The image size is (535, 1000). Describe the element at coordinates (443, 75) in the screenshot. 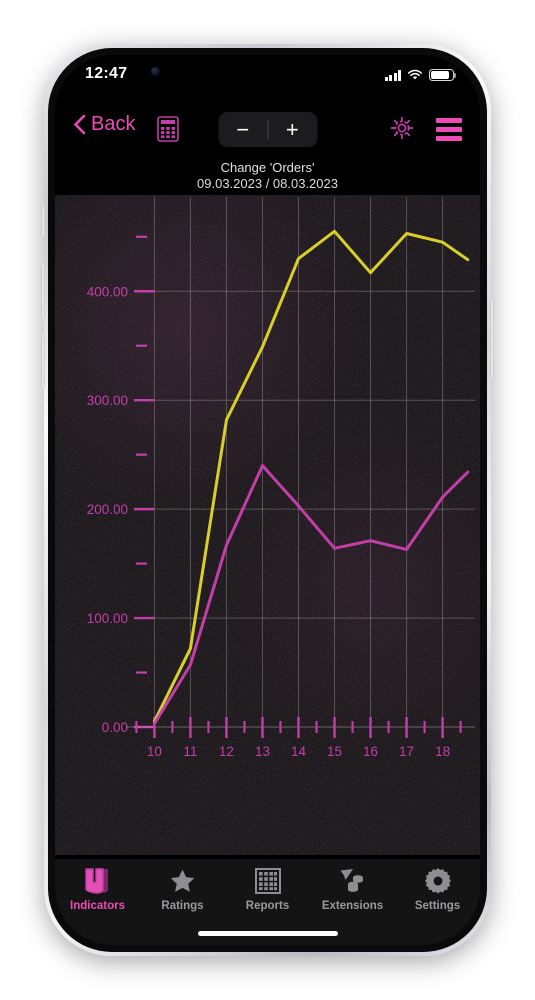

I see `battery-icon` at that location.